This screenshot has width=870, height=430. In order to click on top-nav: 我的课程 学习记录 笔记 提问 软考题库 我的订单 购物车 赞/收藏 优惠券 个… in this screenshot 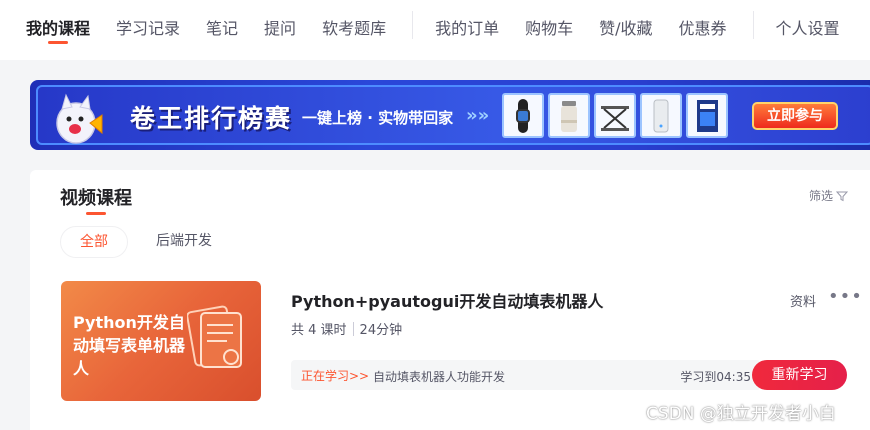, I will do `click(435, 30)`.